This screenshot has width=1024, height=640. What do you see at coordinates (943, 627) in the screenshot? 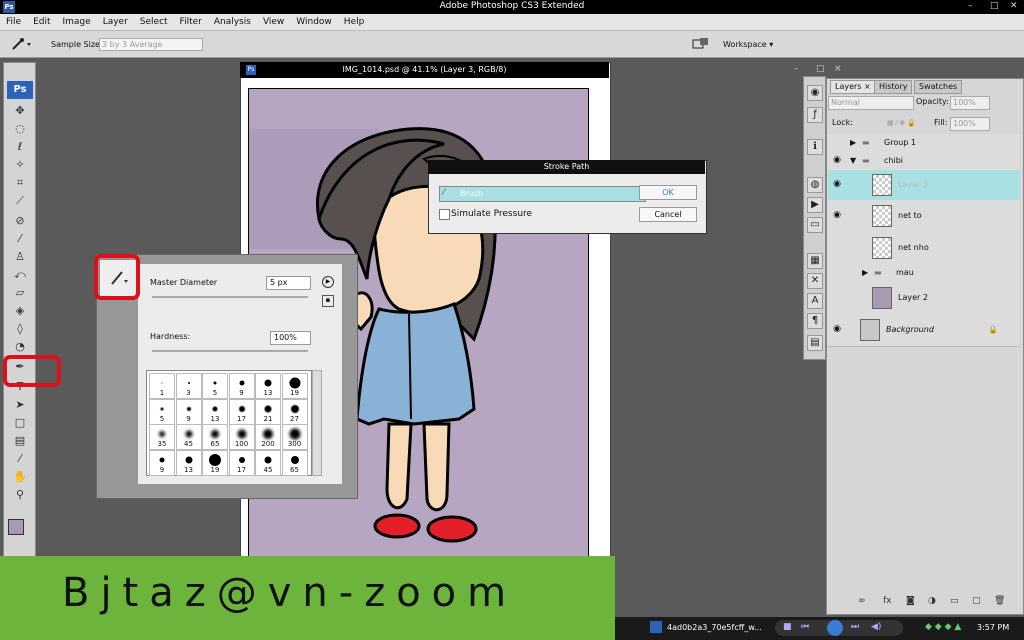
I see `tray-icons: ◆ ◆ ◆ ▲` at bounding box center [943, 627].